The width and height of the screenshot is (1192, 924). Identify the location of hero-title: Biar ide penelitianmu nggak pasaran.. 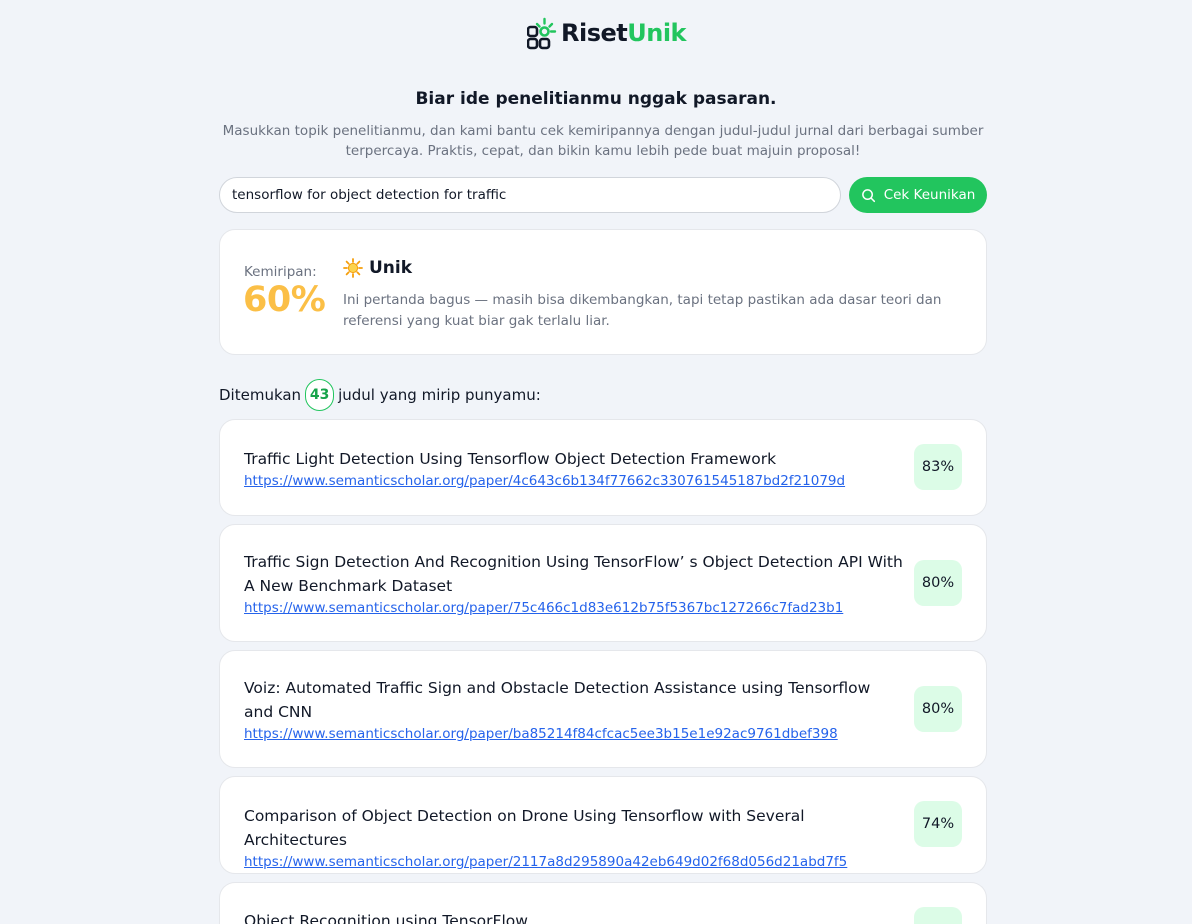
(596, 99).